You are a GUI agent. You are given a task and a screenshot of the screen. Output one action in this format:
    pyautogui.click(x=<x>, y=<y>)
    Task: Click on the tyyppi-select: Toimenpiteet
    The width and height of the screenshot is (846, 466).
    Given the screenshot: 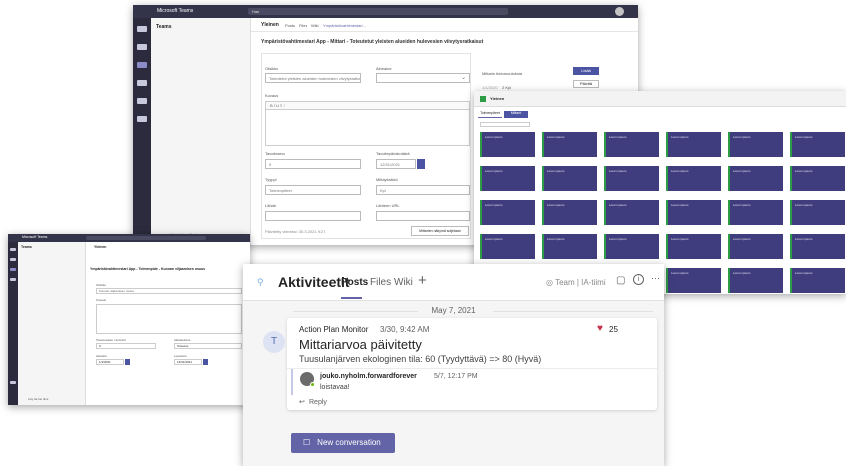 What is the action you would take?
    pyautogui.click(x=313, y=190)
    